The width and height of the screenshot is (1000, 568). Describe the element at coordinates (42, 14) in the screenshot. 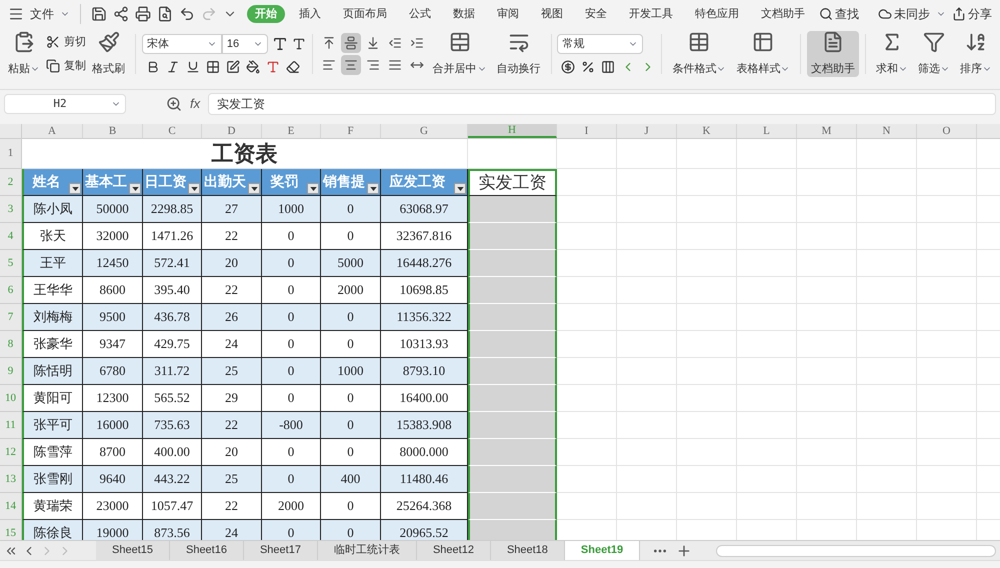

I see `file-menu: 文件` at that location.